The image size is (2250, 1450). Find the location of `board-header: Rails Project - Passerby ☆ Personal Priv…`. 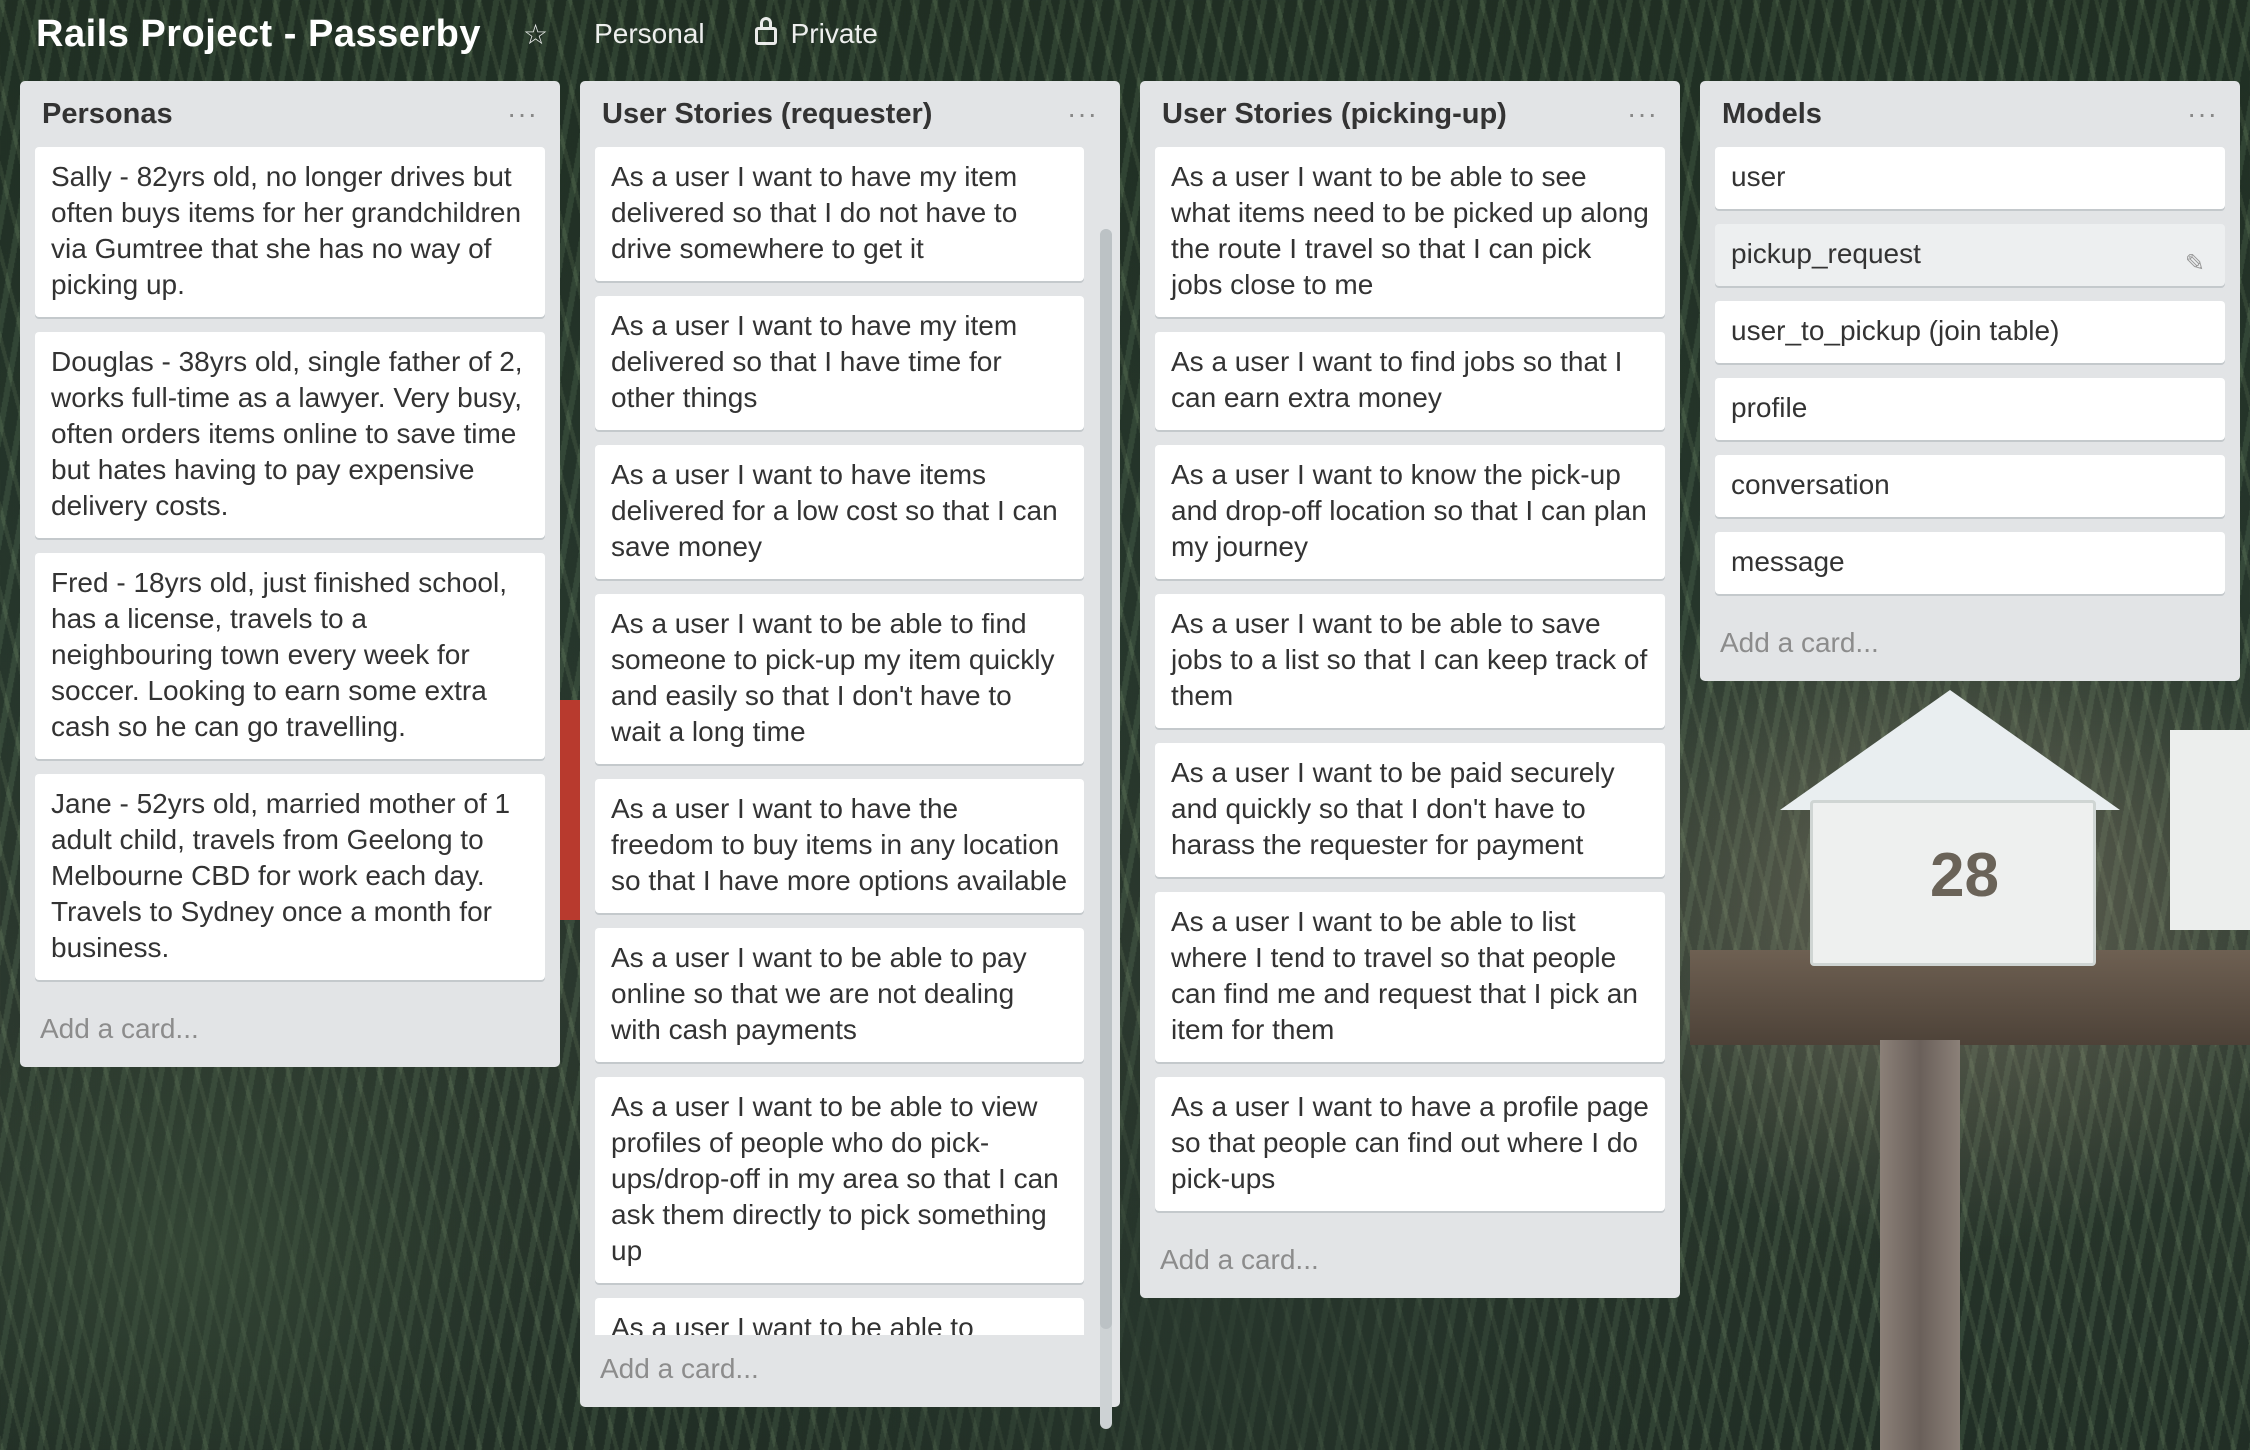

board-header: Rails Project - Passerby ☆ Personal Priv… is located at coordinates (1125, 34).